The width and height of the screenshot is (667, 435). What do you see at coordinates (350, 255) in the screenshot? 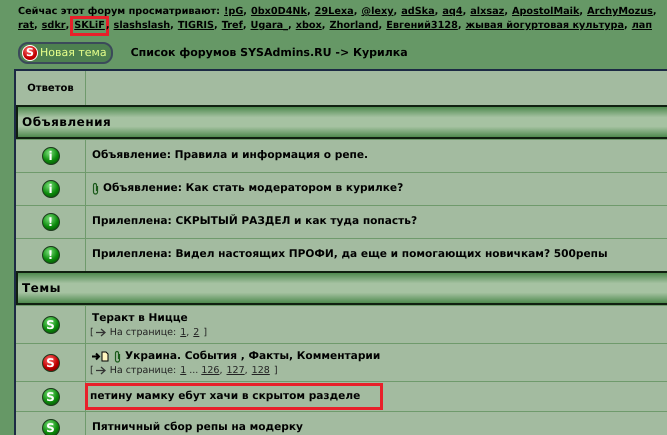
I see `topic-title-link: Прилеплена: Видел настоящих ПРОФИ, да еще и помогающих новичкам? 500репы` at bounding box center [350, 255].